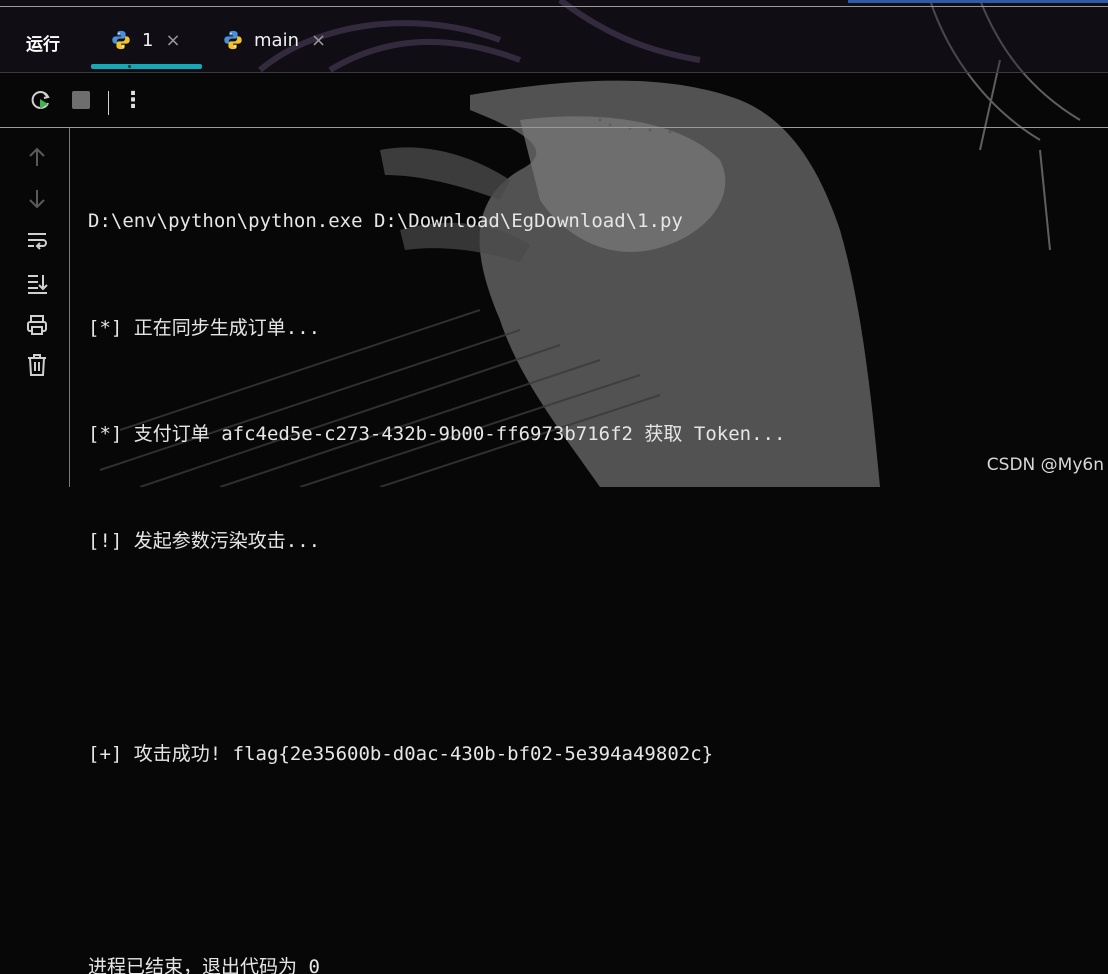  I want to click on rerun-icon, so click(41, 100).